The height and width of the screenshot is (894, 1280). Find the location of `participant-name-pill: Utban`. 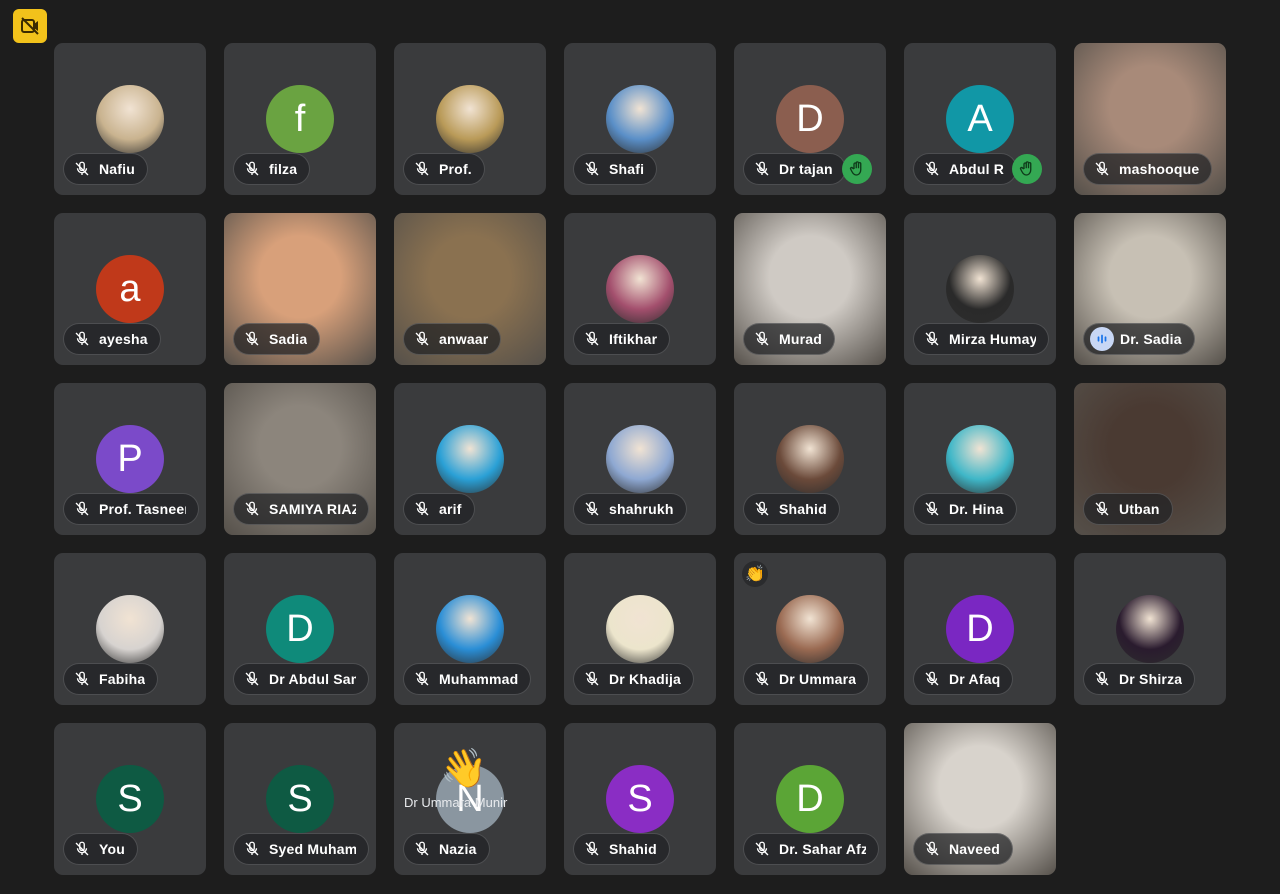

participant-name-pill: Utban is located at coordinates (1128, 509).